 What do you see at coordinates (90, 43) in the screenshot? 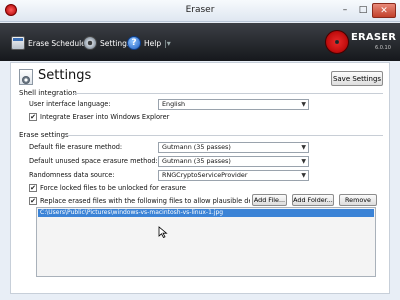
I see `gear-icon` at bounding box center [90, 43].